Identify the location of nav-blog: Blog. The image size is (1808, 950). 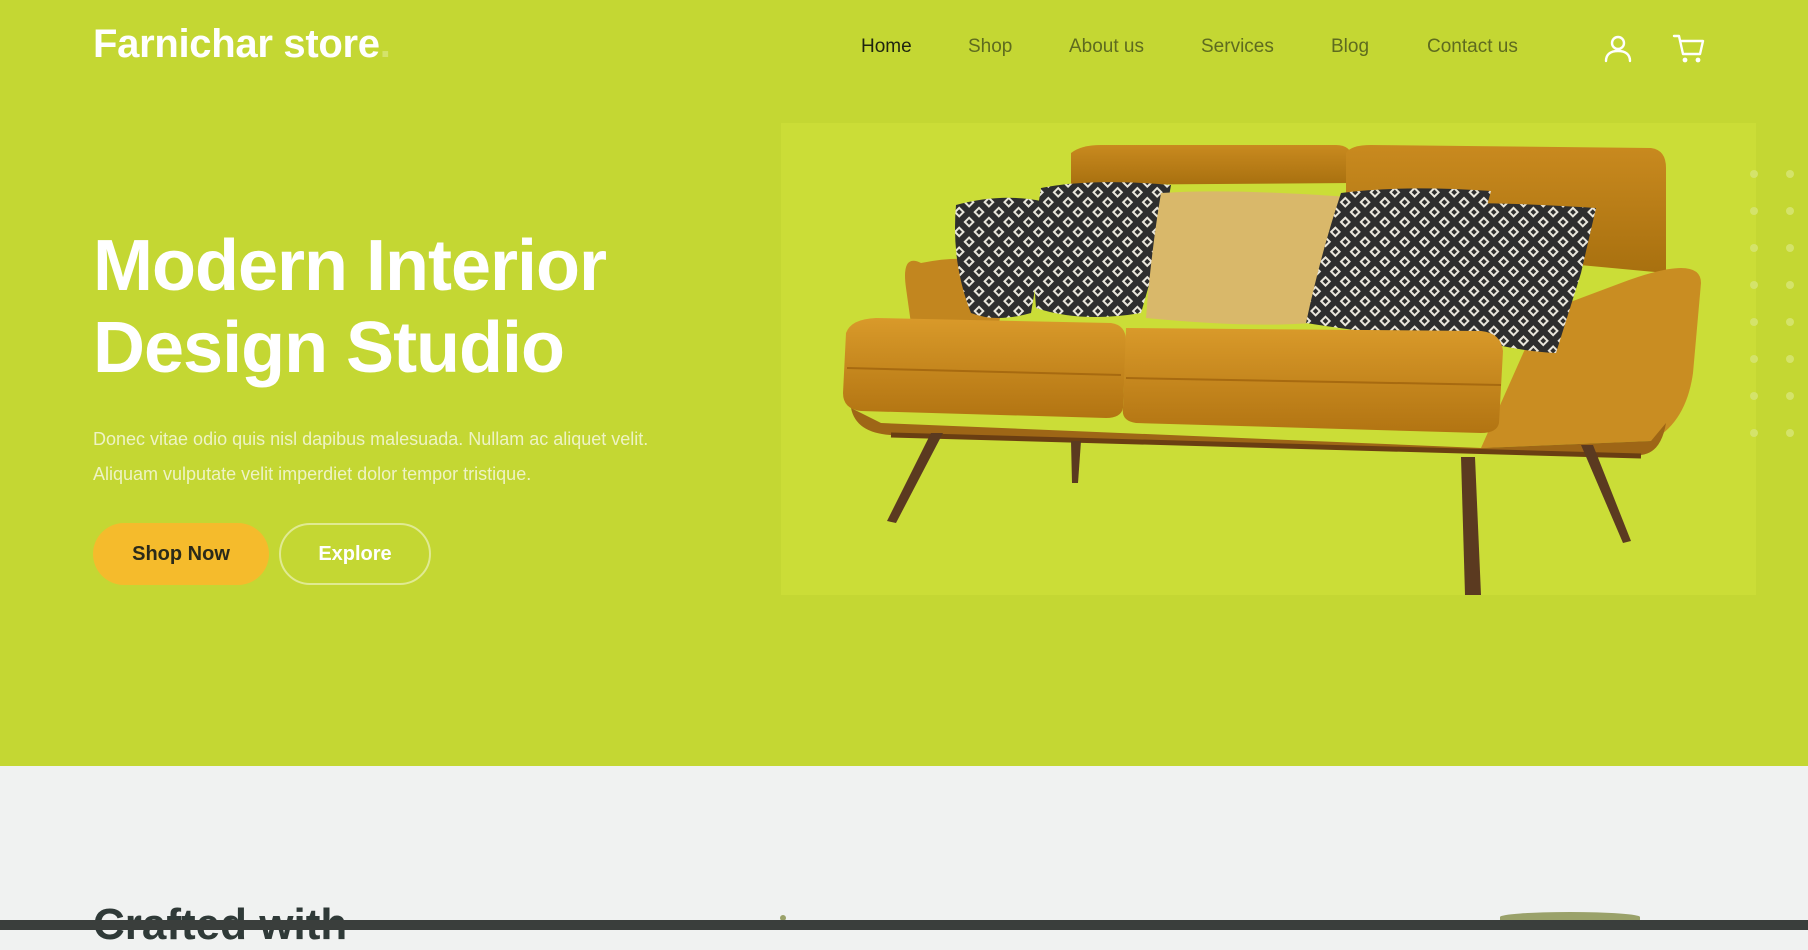
(1350, 48).